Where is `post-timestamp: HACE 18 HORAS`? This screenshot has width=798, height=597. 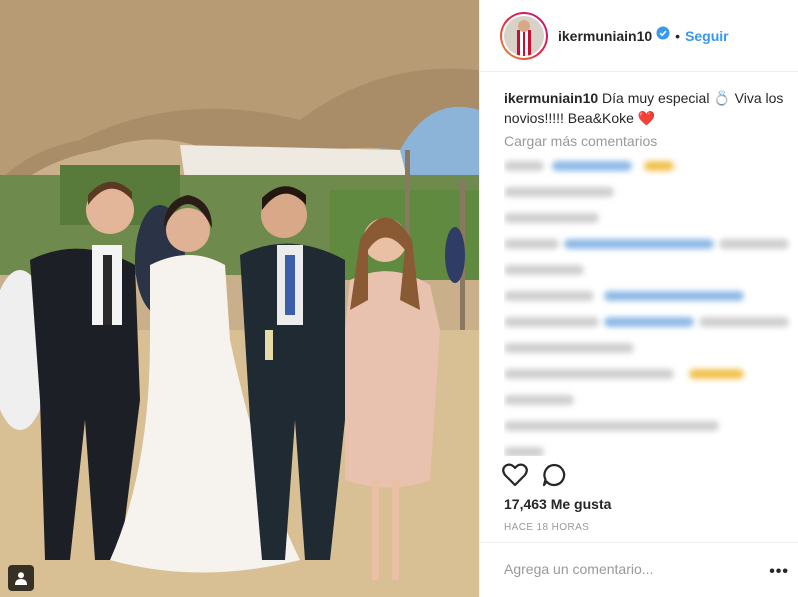
post-timestamp: HACE 18 HORAS is located at coordinates (546, 527).